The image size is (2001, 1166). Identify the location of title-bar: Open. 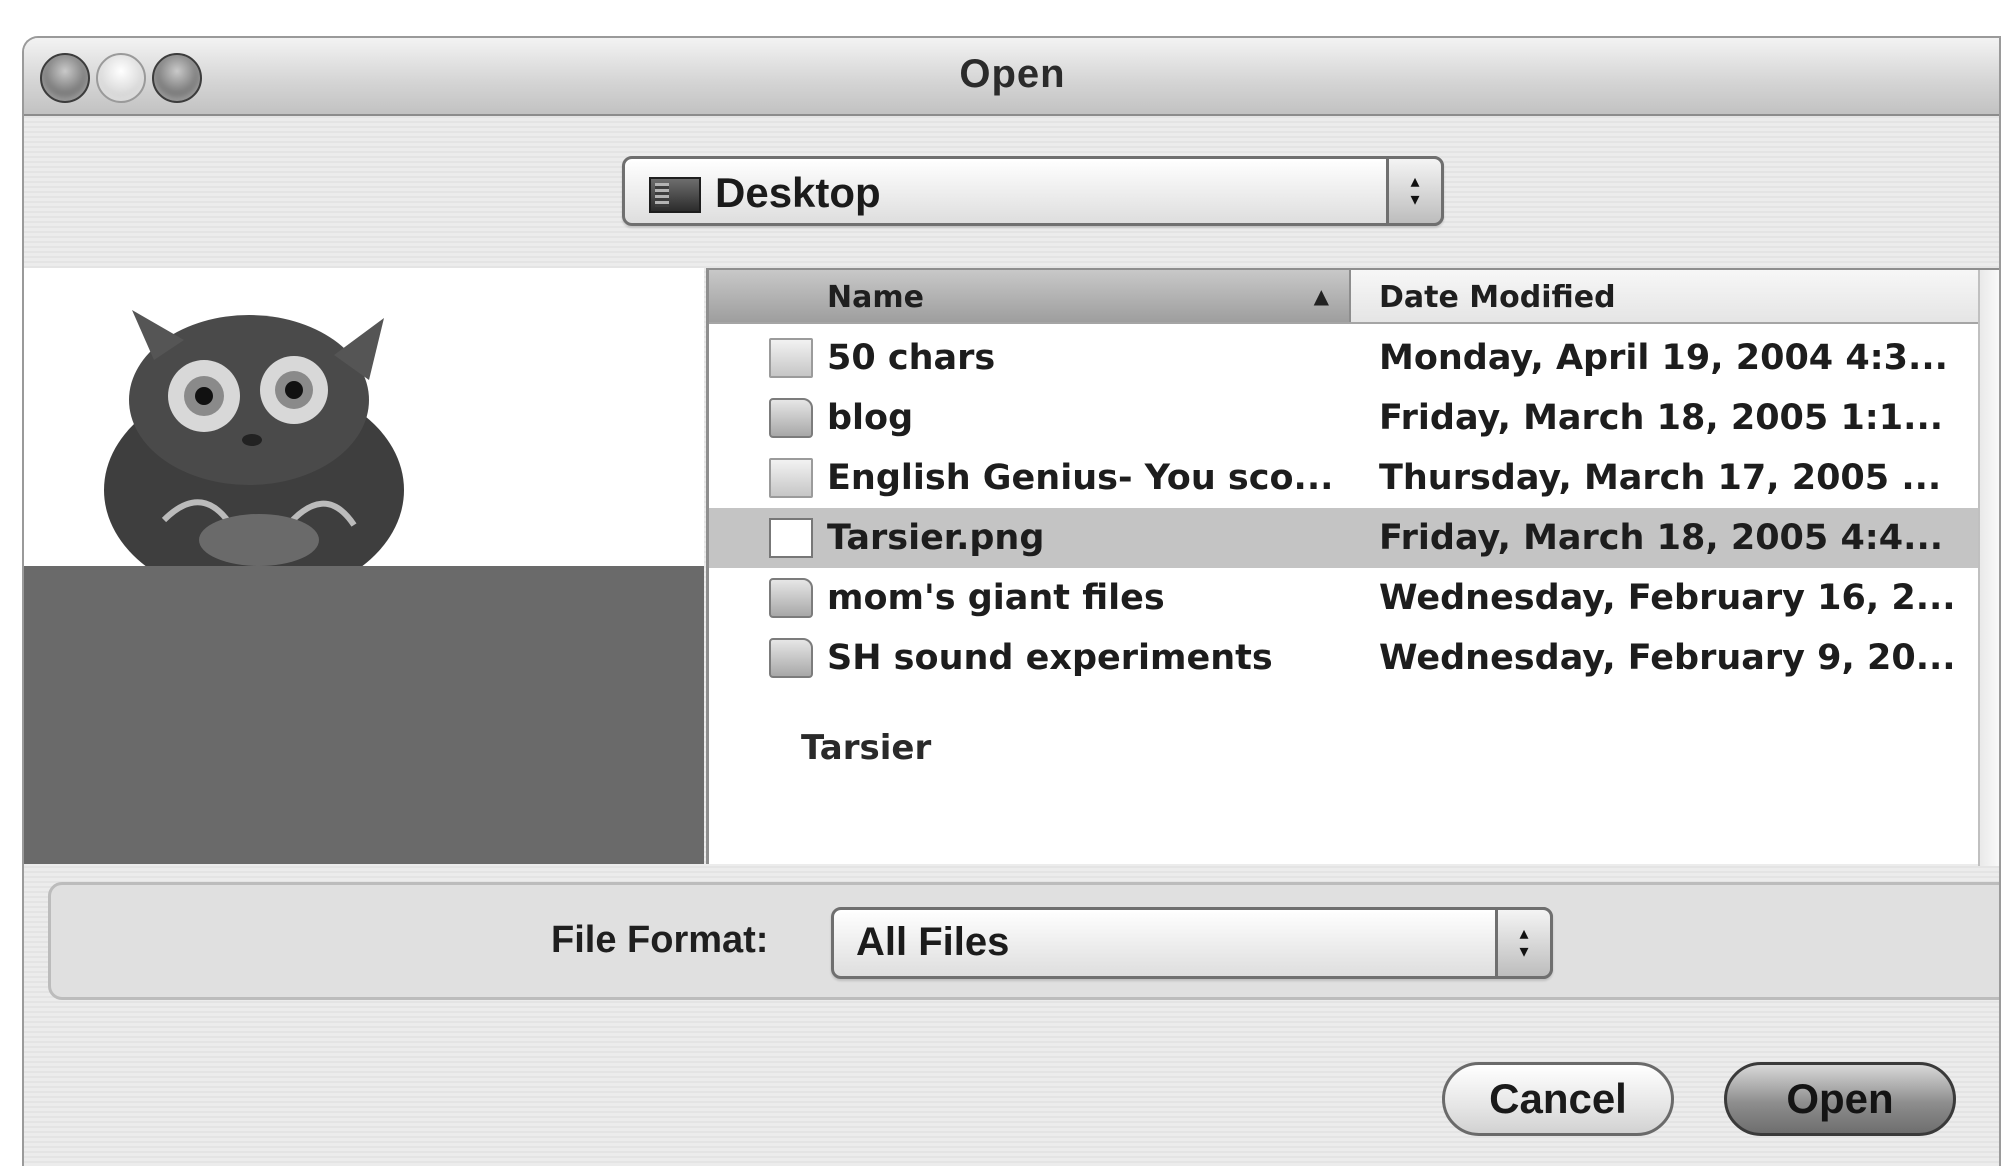
(1012, 77).